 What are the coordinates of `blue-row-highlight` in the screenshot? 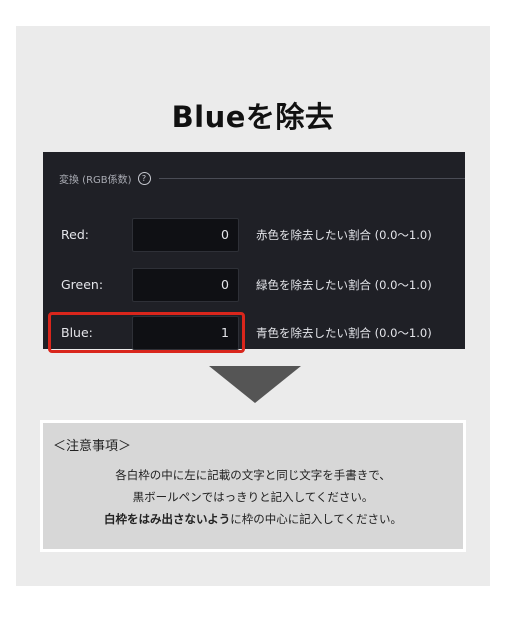 It's located at (146, 332).